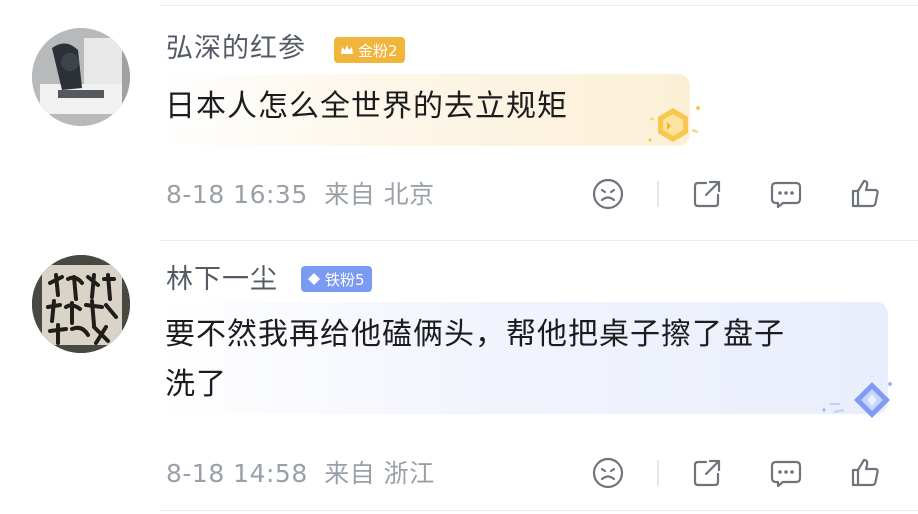  Describe the element at coordinates (314, 279) in the screenshot. I see `diamond-icon` at that location.